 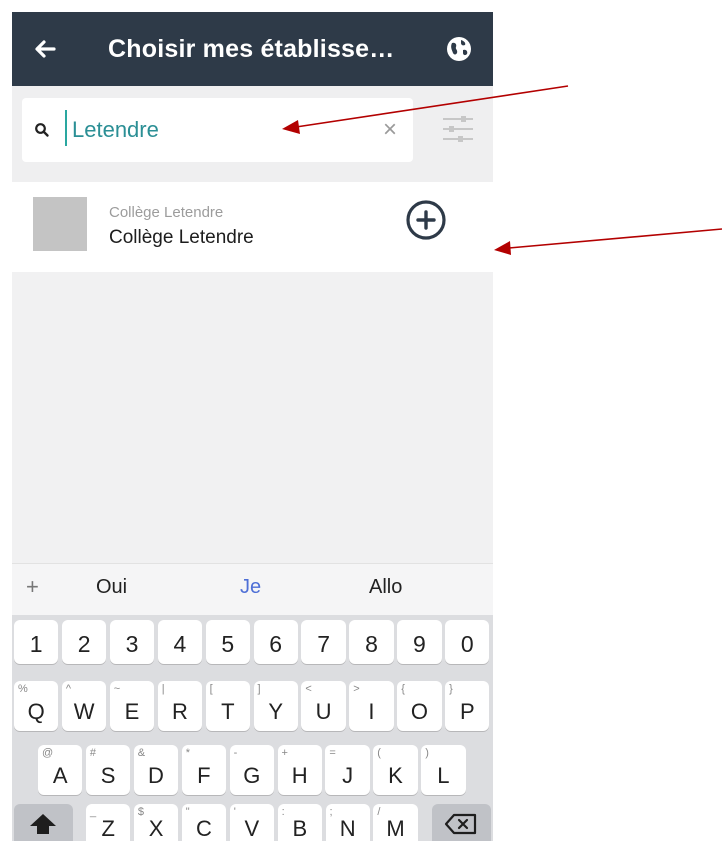 I want to click on key-label: S, so click(x=108, y=775).